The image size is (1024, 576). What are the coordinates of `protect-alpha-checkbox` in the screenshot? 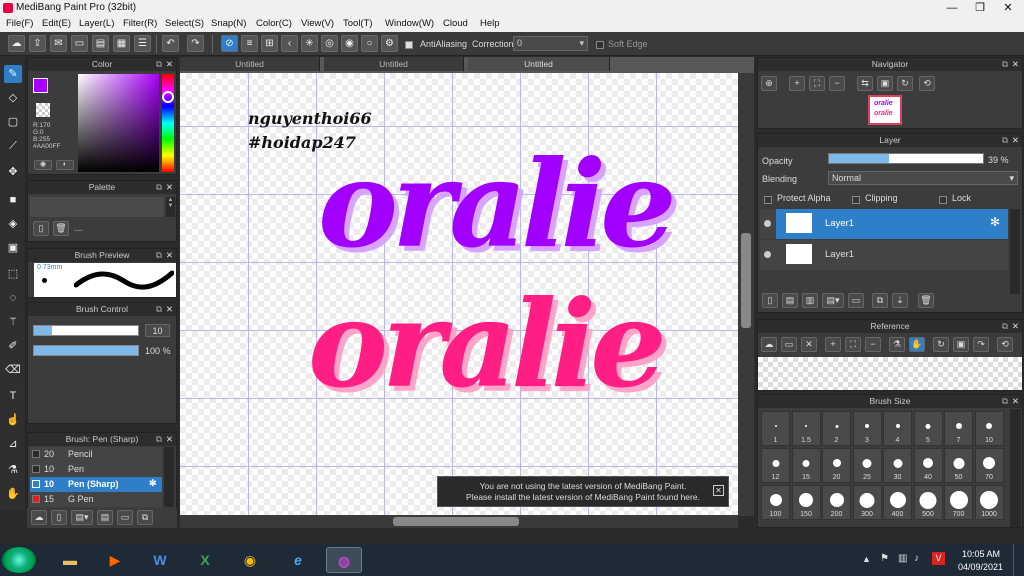 It's located at (768, 199).